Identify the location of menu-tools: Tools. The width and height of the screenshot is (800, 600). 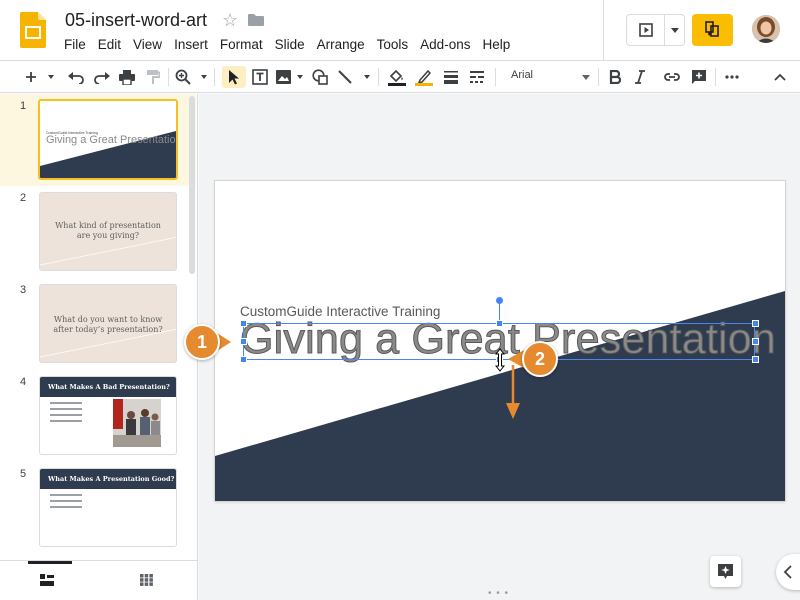
(393, 44).